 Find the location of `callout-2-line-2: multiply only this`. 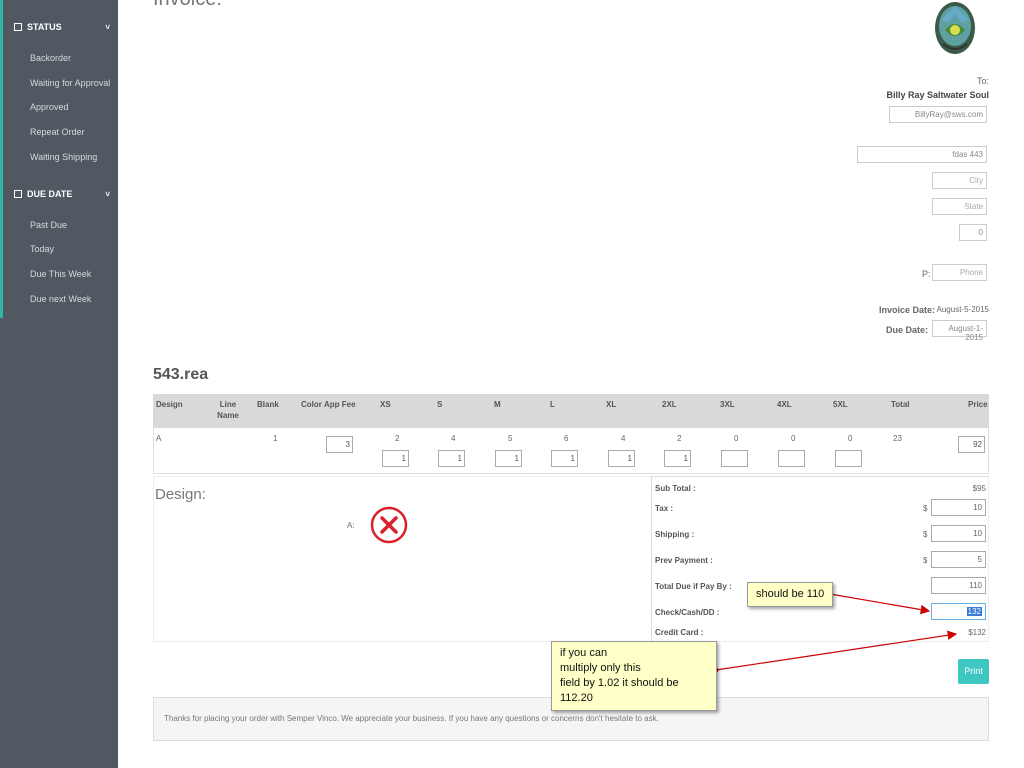

callout-2-line-2: multiply only this is located at coordinates (600, 668).